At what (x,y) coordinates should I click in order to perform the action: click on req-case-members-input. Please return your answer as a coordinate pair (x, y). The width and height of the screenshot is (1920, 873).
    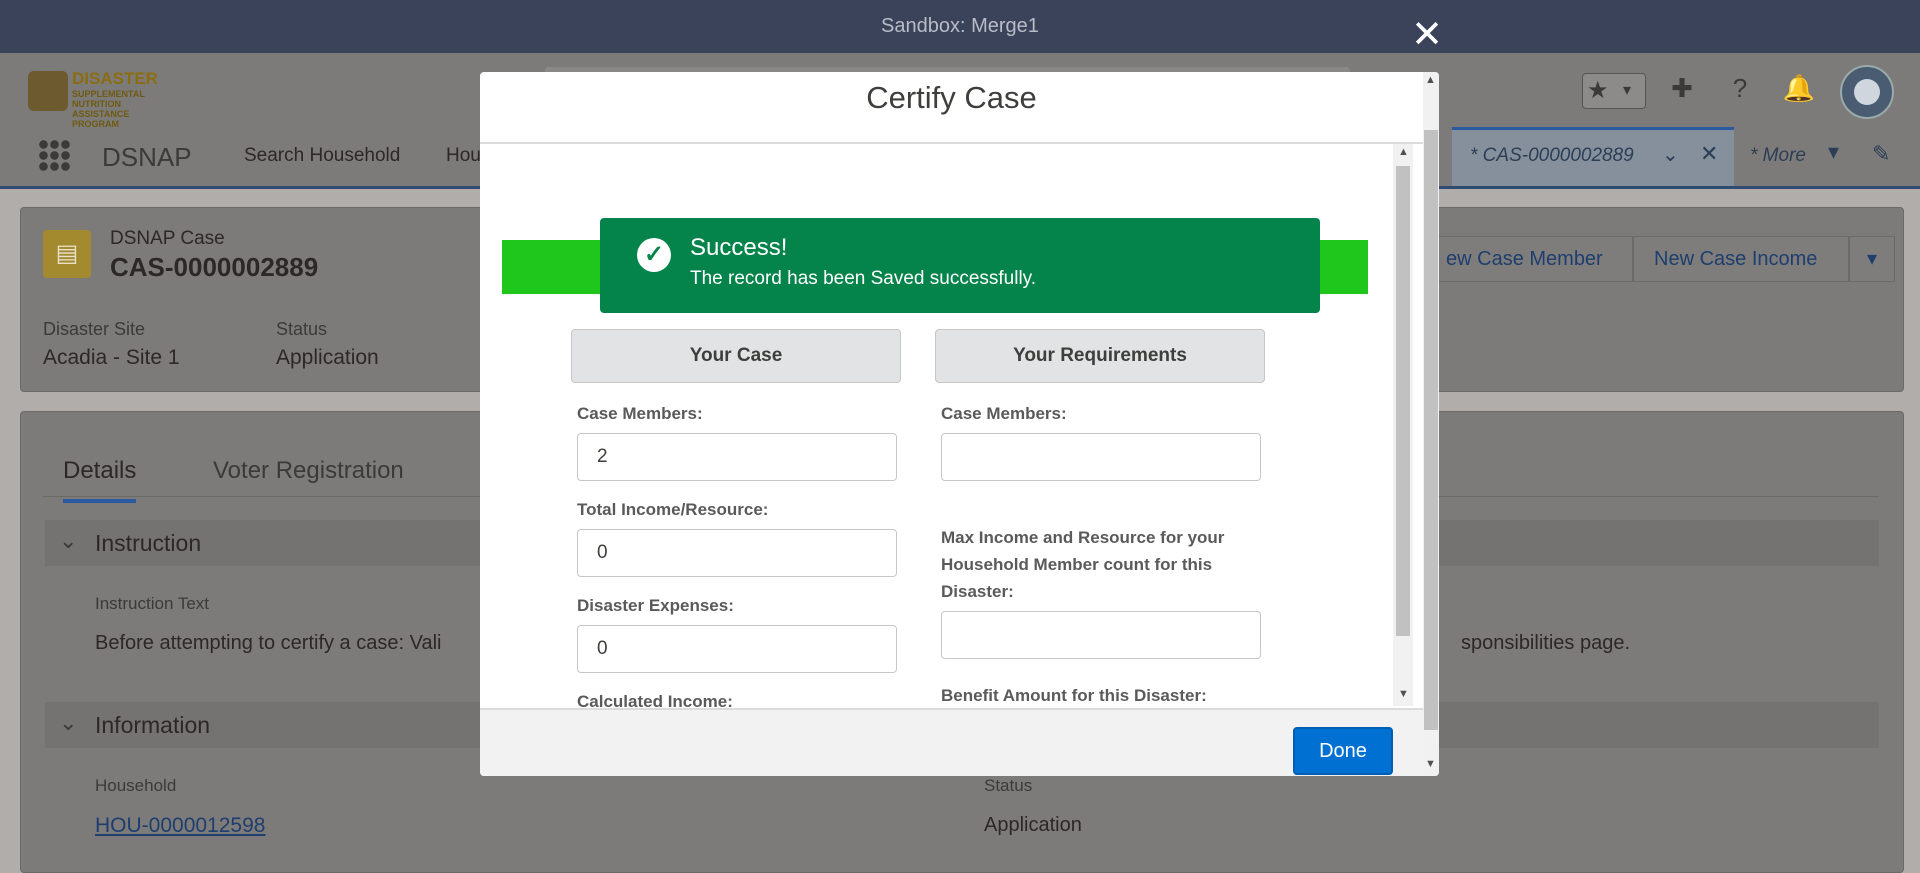
    Looking at the image, I should click on (1101, 457).